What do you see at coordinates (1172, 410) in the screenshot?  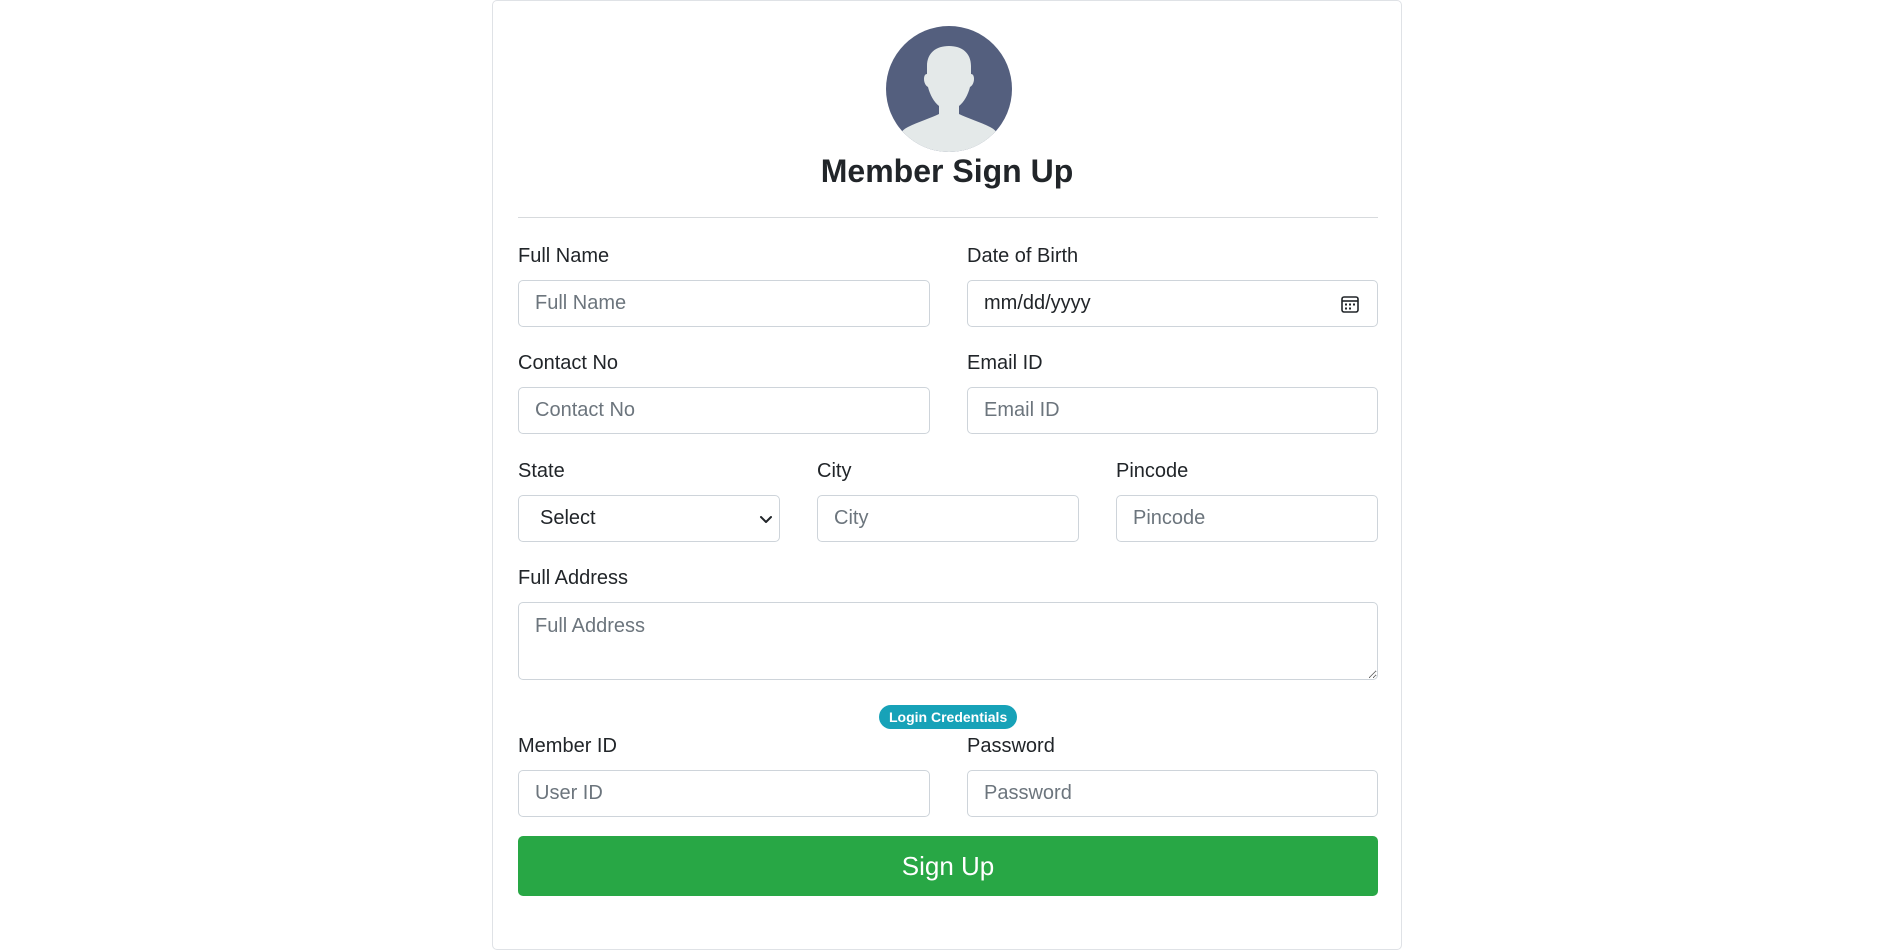 I see `email-input` at bounding box center [1172, 410].